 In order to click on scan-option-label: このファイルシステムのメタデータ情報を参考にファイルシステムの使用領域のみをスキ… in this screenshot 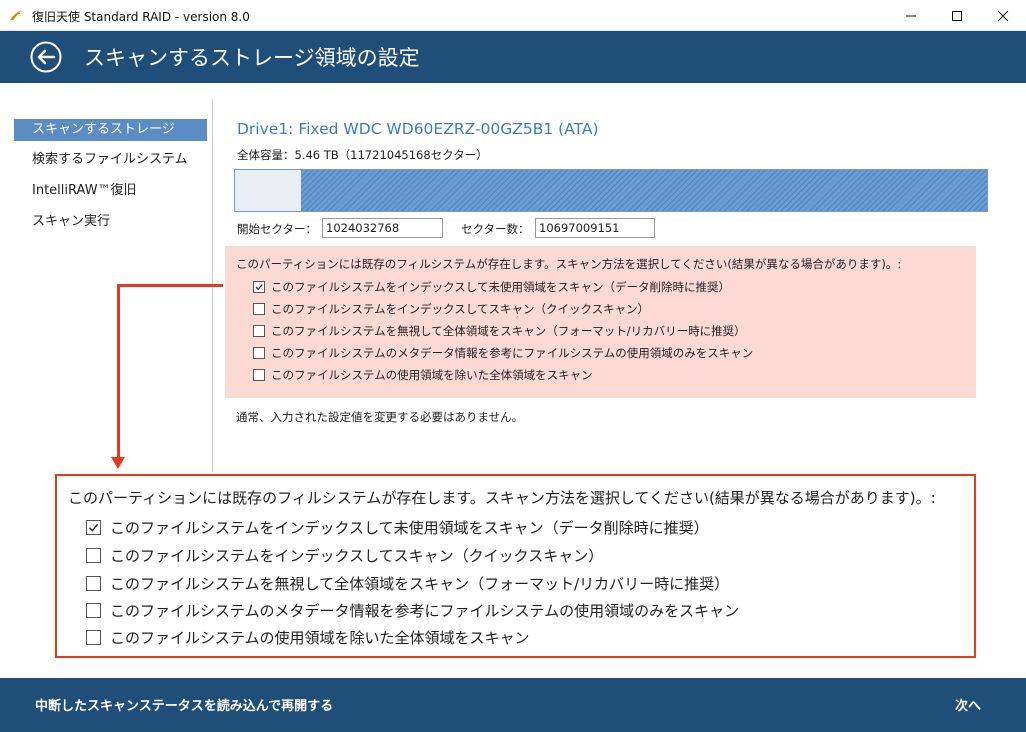, I will do `click(512, 353)`.